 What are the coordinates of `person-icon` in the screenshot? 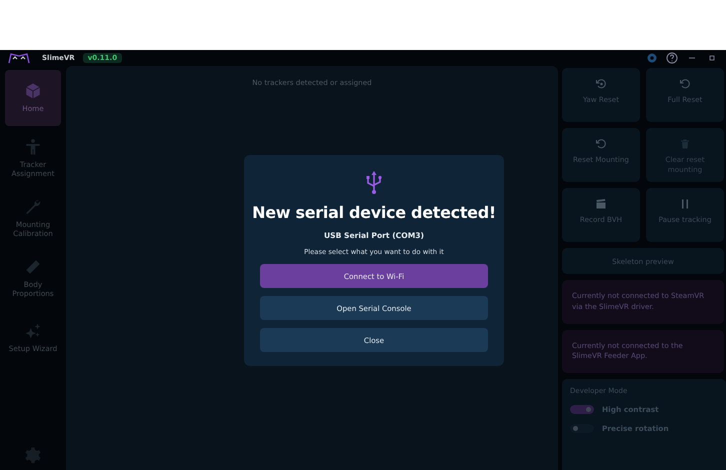 It's located at (33, 147).